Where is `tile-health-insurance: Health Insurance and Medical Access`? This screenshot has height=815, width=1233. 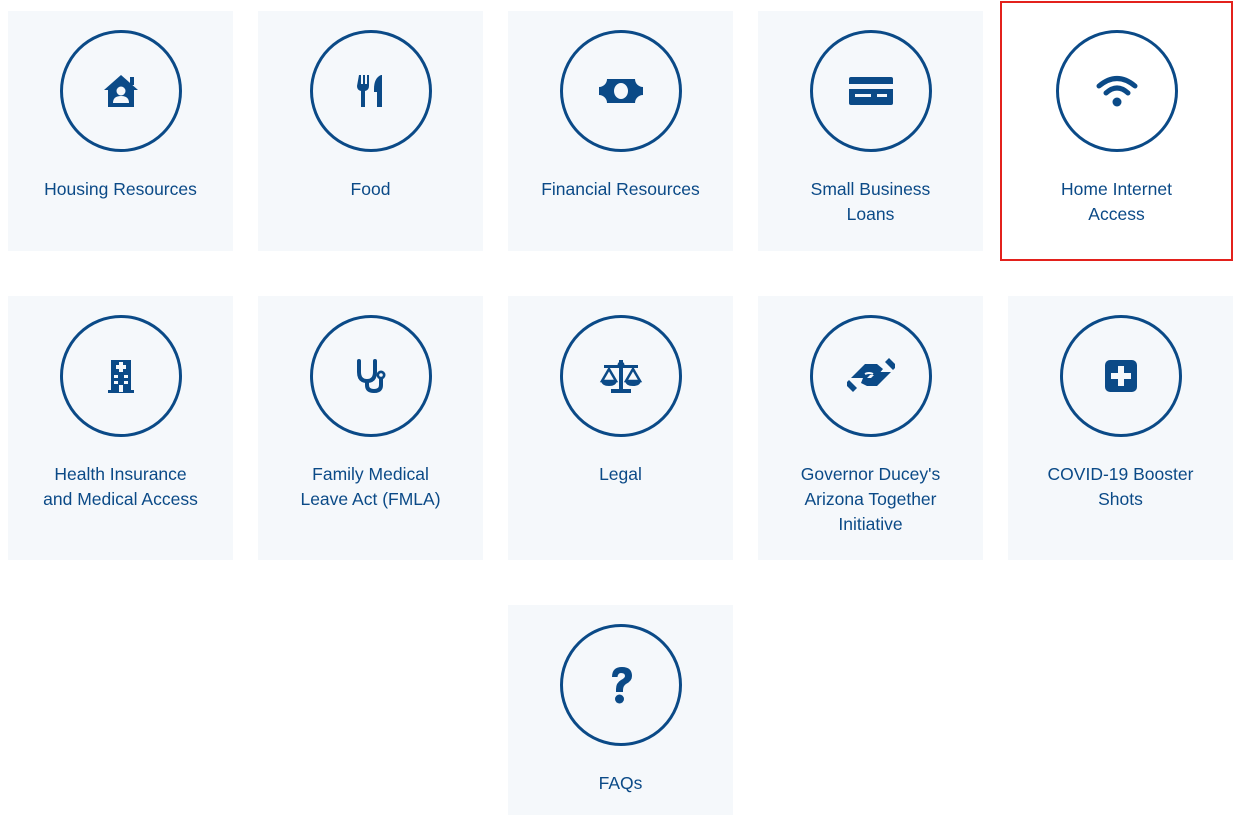 tile-health-insurance: Health Insurance and Medical Access is located at coordinates (120, 428).